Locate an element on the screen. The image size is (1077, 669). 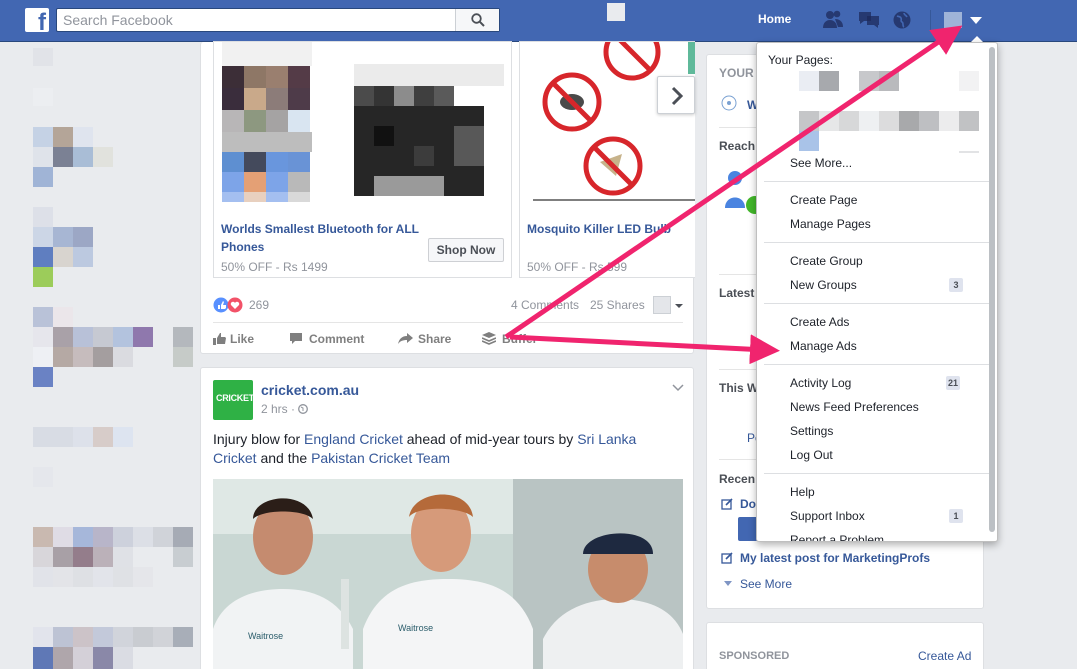
comments-count-link: 4 Comments is located at coordinates (545, 305).